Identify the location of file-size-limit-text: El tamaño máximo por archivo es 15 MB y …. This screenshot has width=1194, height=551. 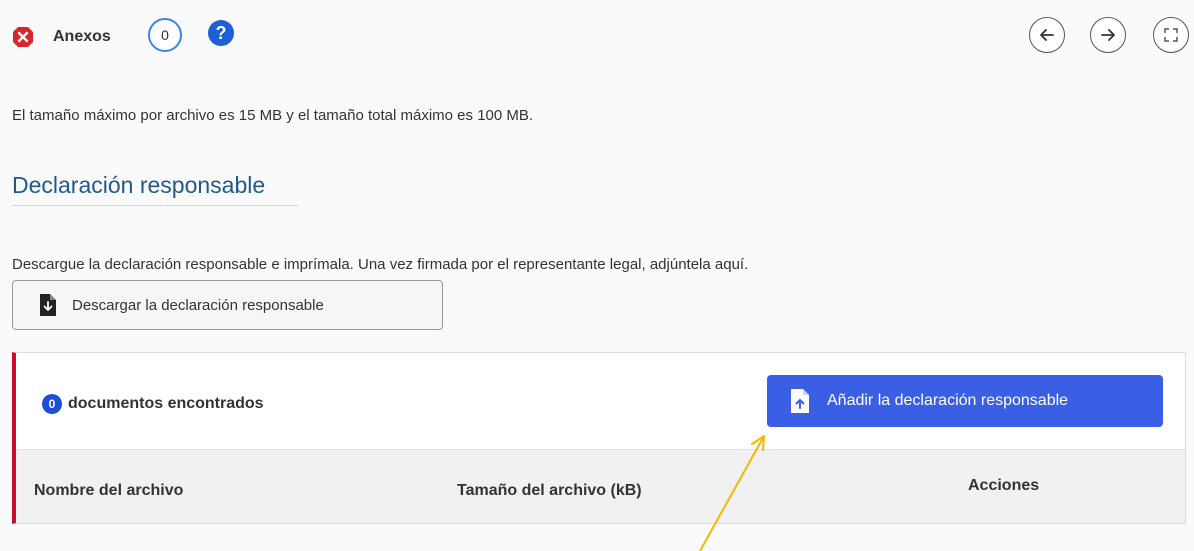
(273, 115).